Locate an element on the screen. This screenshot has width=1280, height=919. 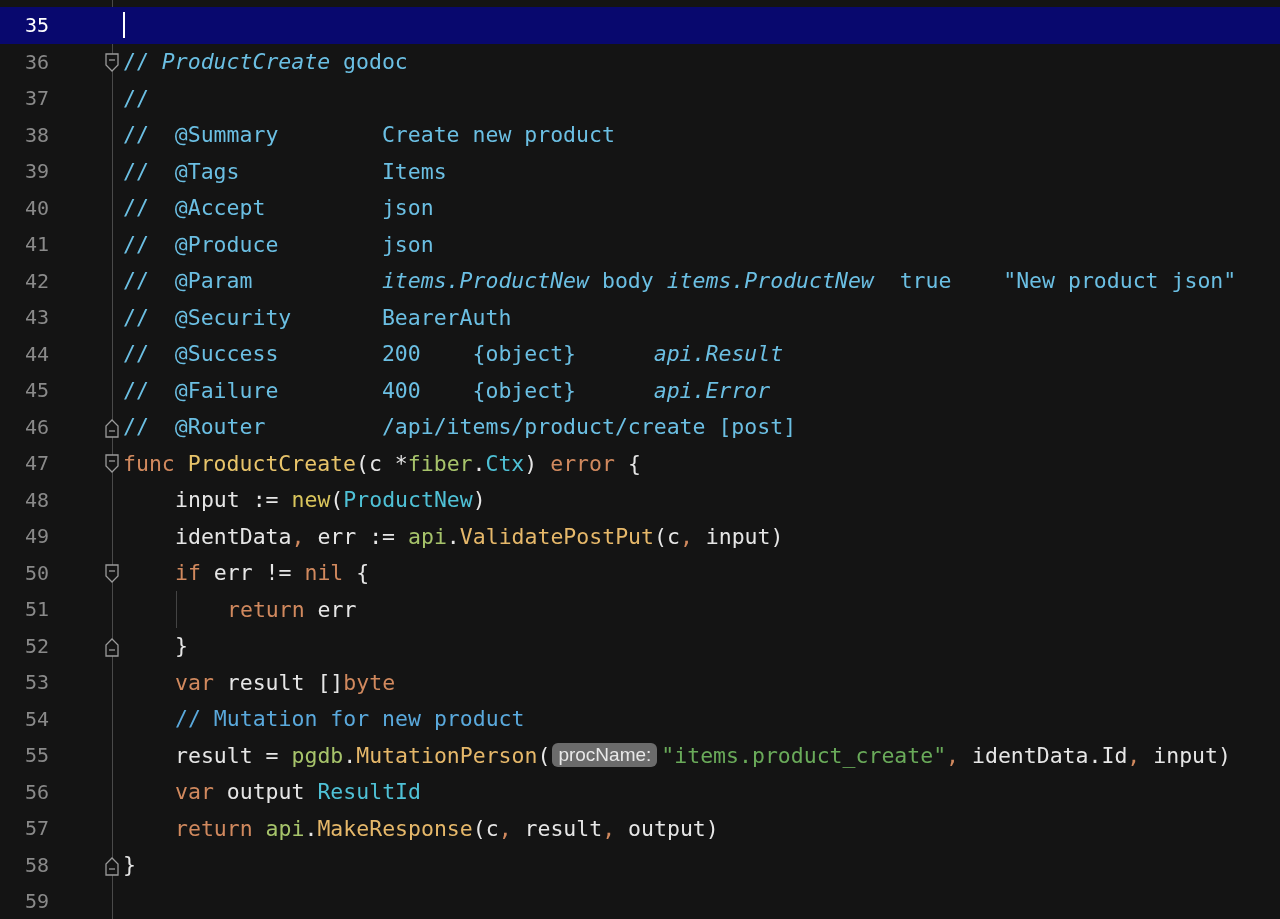
line-number: 38 is located at coordinates (36, 134).